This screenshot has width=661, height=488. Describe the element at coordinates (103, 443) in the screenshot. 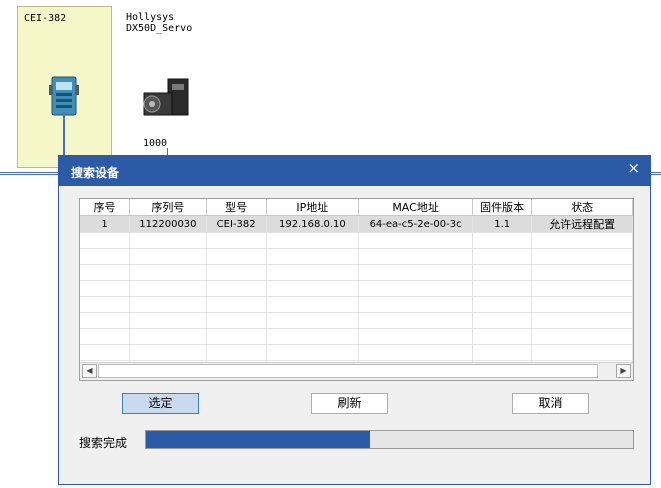

I see `search-status-label: 搜索完成` at that location.